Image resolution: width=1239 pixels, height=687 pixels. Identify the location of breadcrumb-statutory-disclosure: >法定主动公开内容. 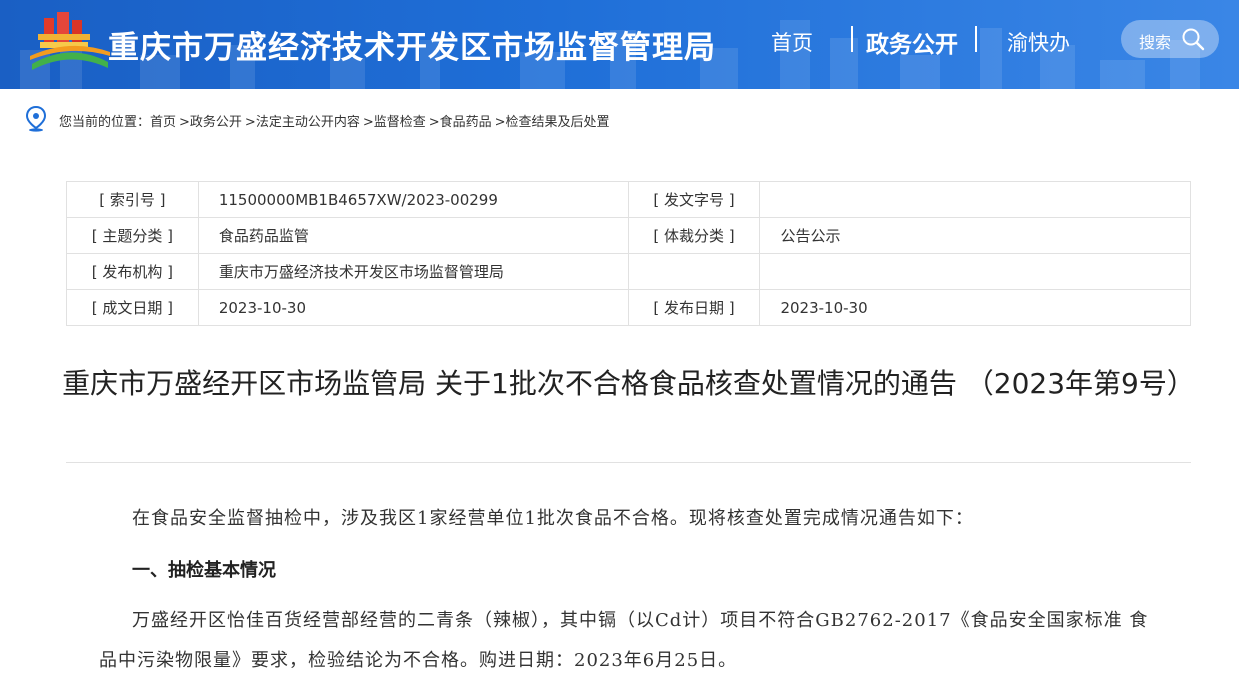
(302, 122).